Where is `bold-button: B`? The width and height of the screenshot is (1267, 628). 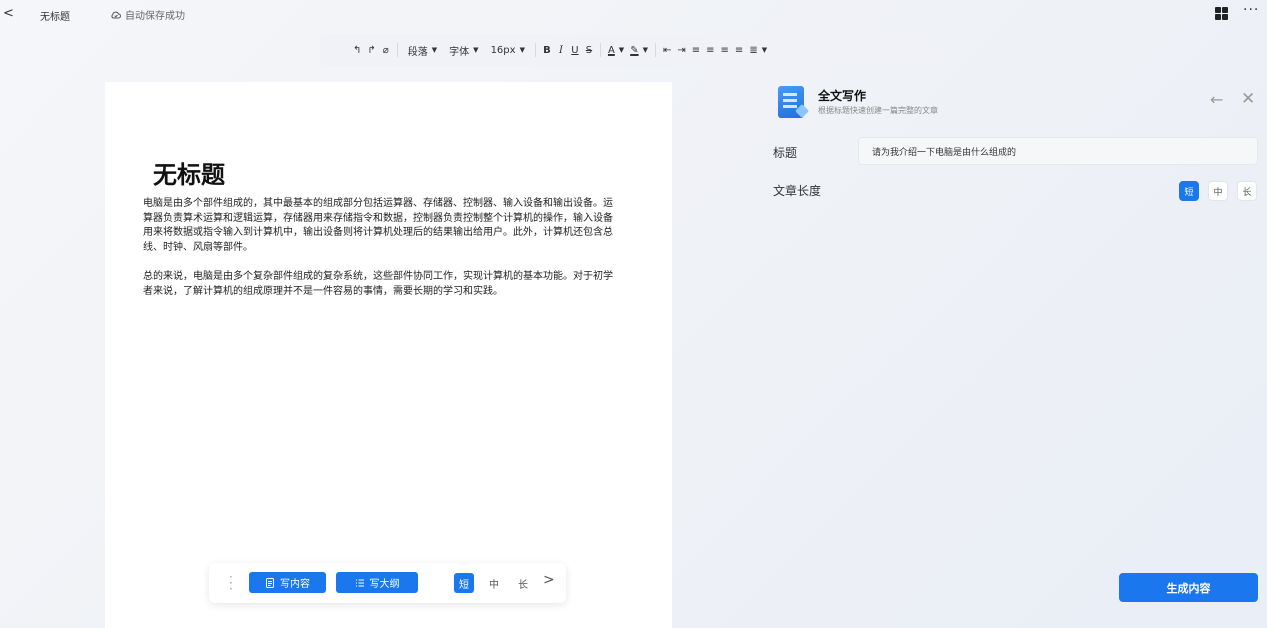 bold-button: B is located at coordinates (547, 50).